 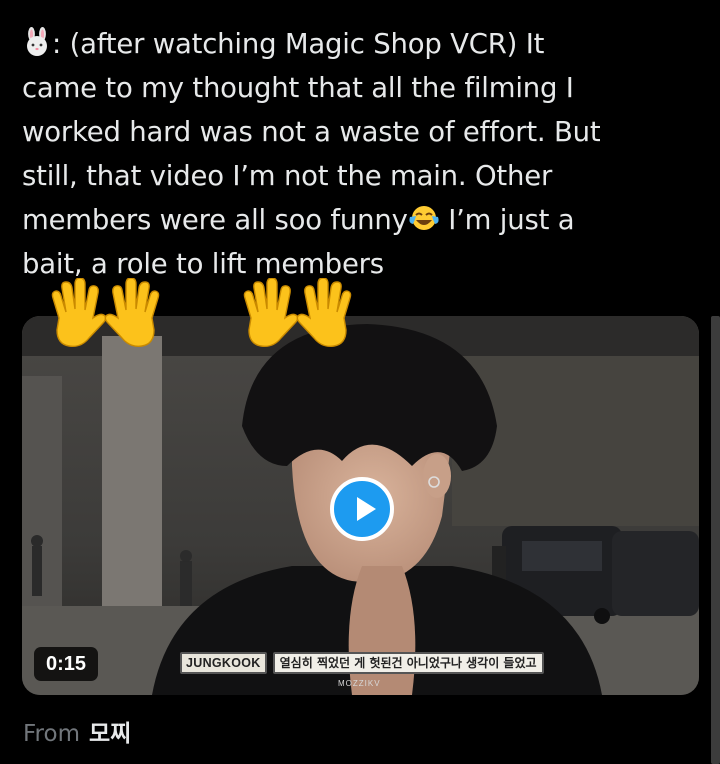 What do you see at coordinates (110, 731) in the screenshot?
I see `source-account-link: 모찌` at bounding box center [110, 731].